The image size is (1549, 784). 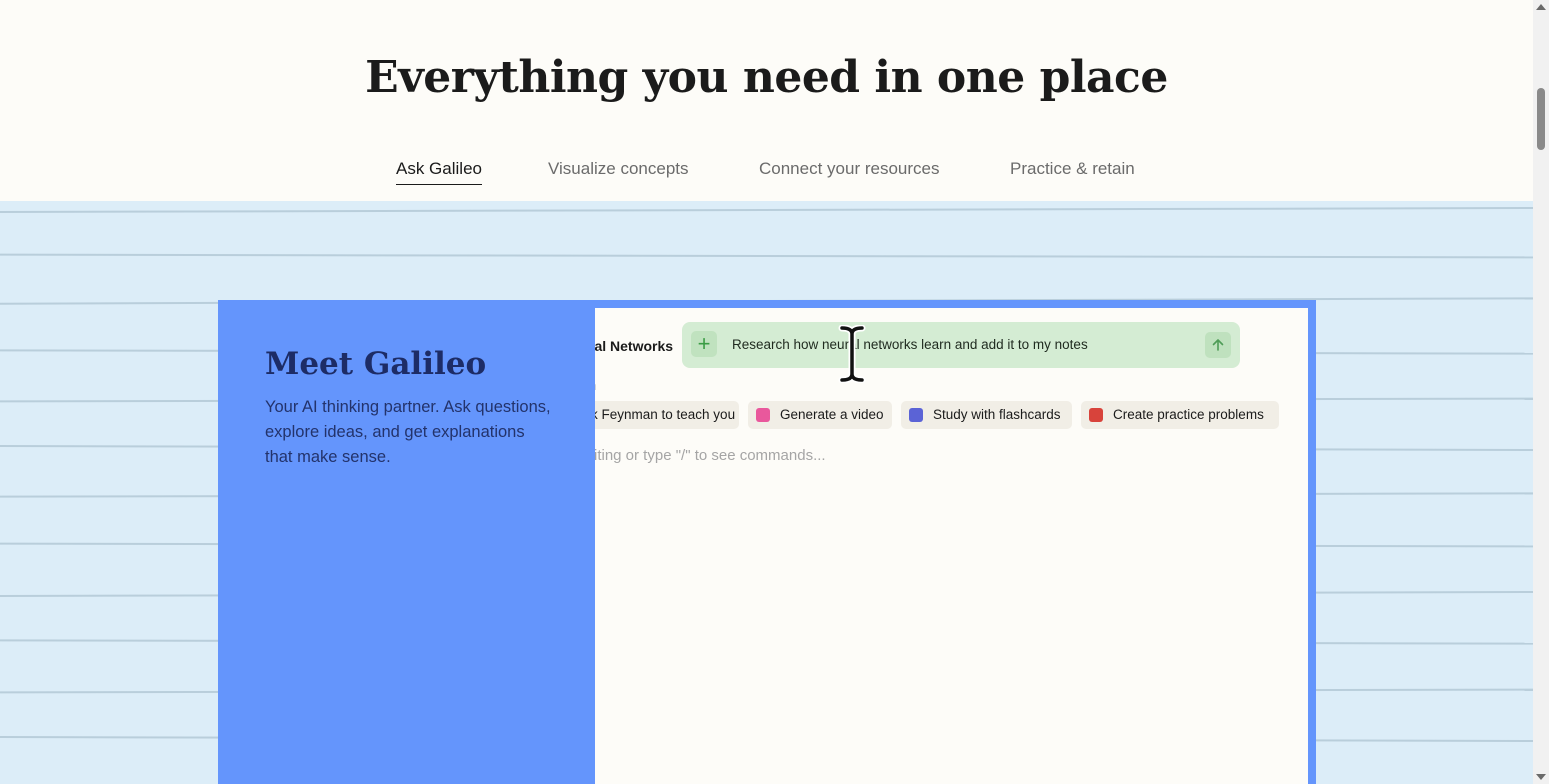 What do you see at coordinates (618, 169) in the screenshot?
I see `tab-visualize-concepts: Visualize concepts` at bounding box center [618, 169].